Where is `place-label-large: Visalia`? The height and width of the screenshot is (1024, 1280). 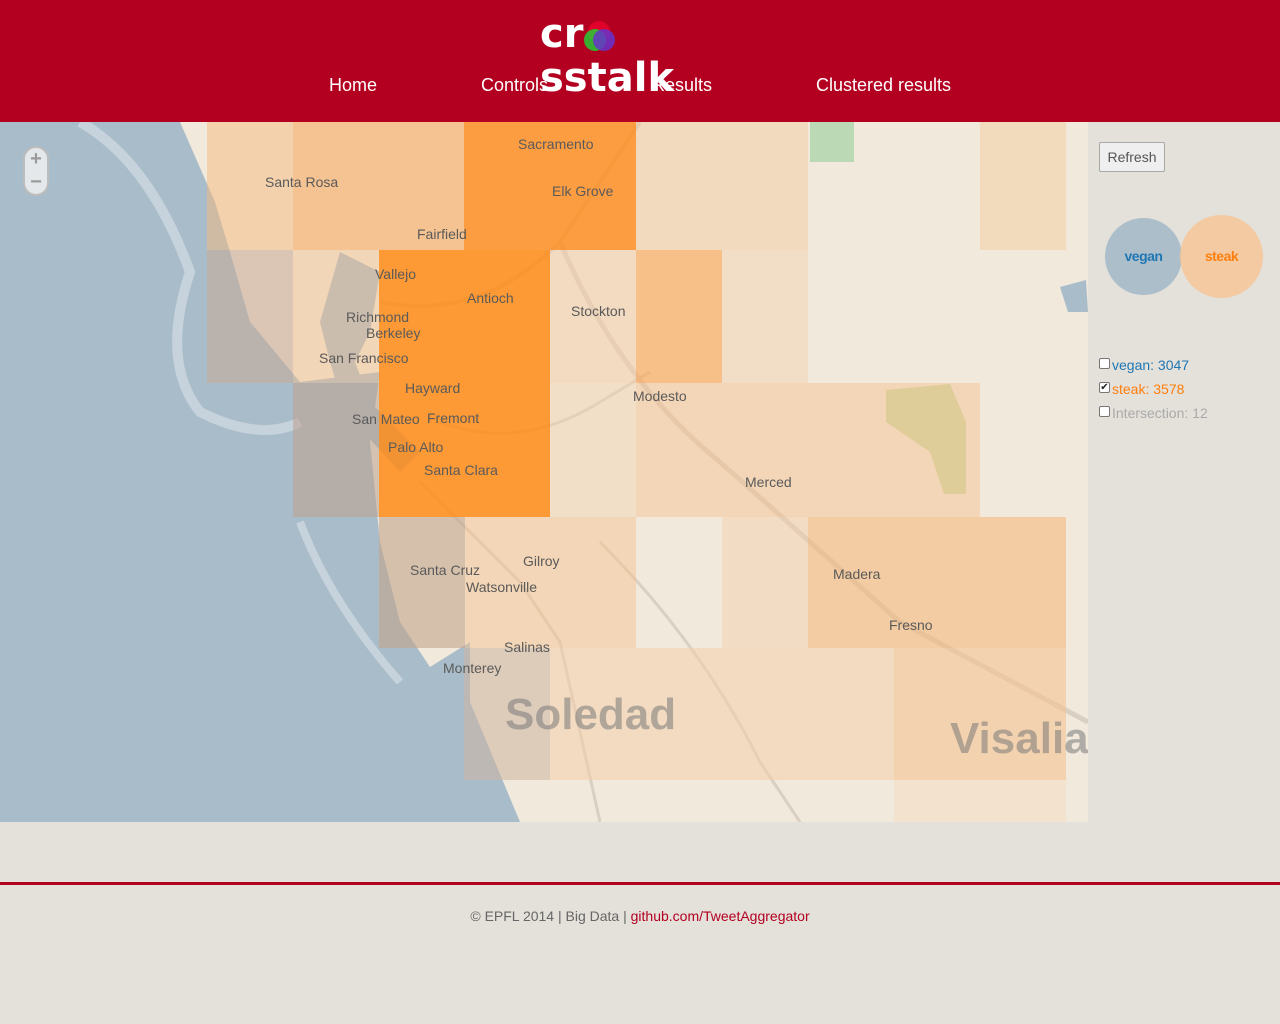 place-label-large: Visalia is located at coordinates (1019, 738).